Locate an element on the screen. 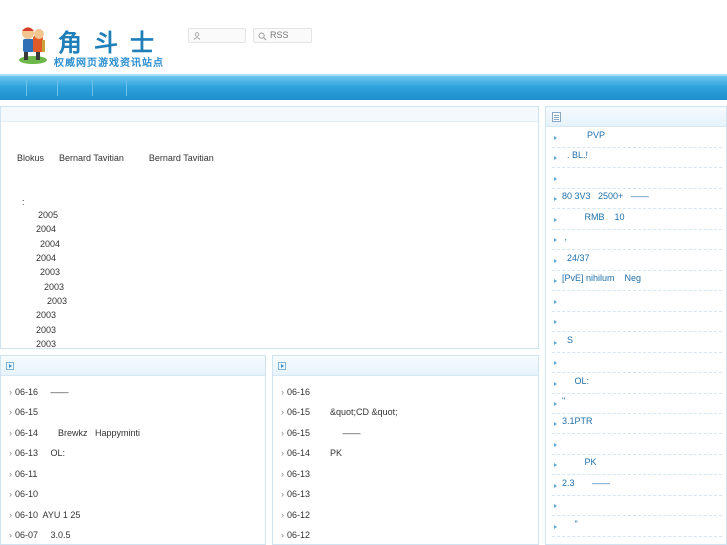 The width and height of the screenshot is (727, 545). search-icon is located at coordinates (262, 36).